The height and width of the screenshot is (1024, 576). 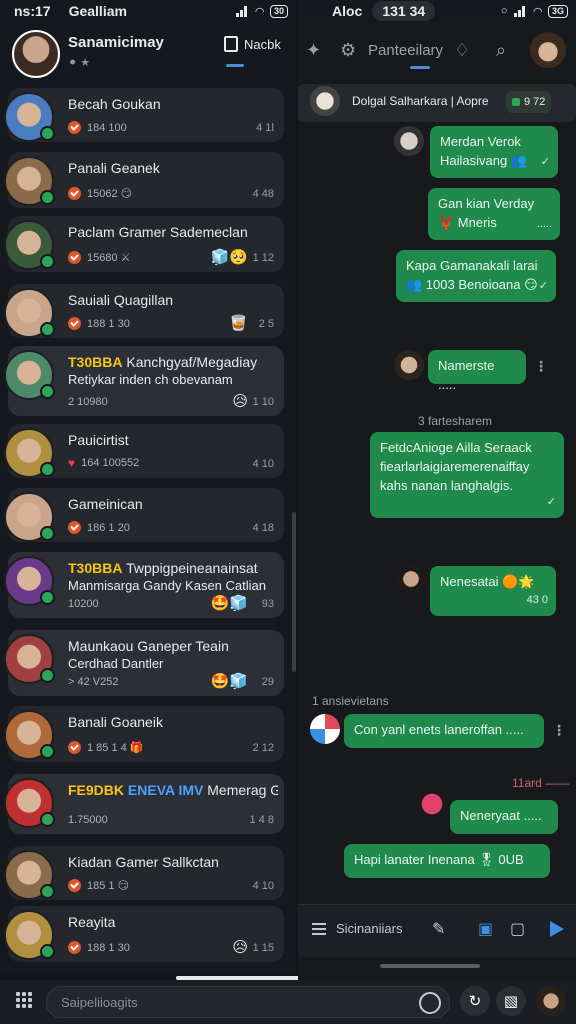 What do you see at coordinates (144, 515) in the screenshot?
I see `chat-list-item: Gameinican 186 1 20 4 18` at bounding box center [144, 515].